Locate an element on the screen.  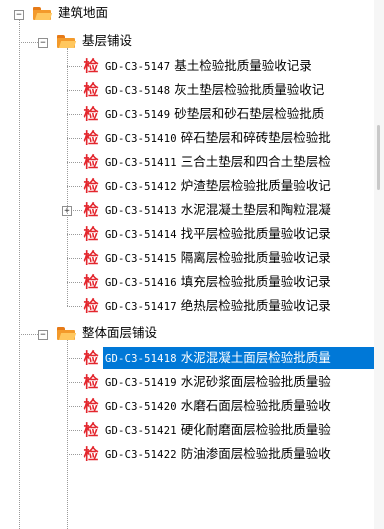
tree-item-label: GD-C3-51410 碎石垫层和碎砖垫层检验批 is located at coordinates (218, 138).